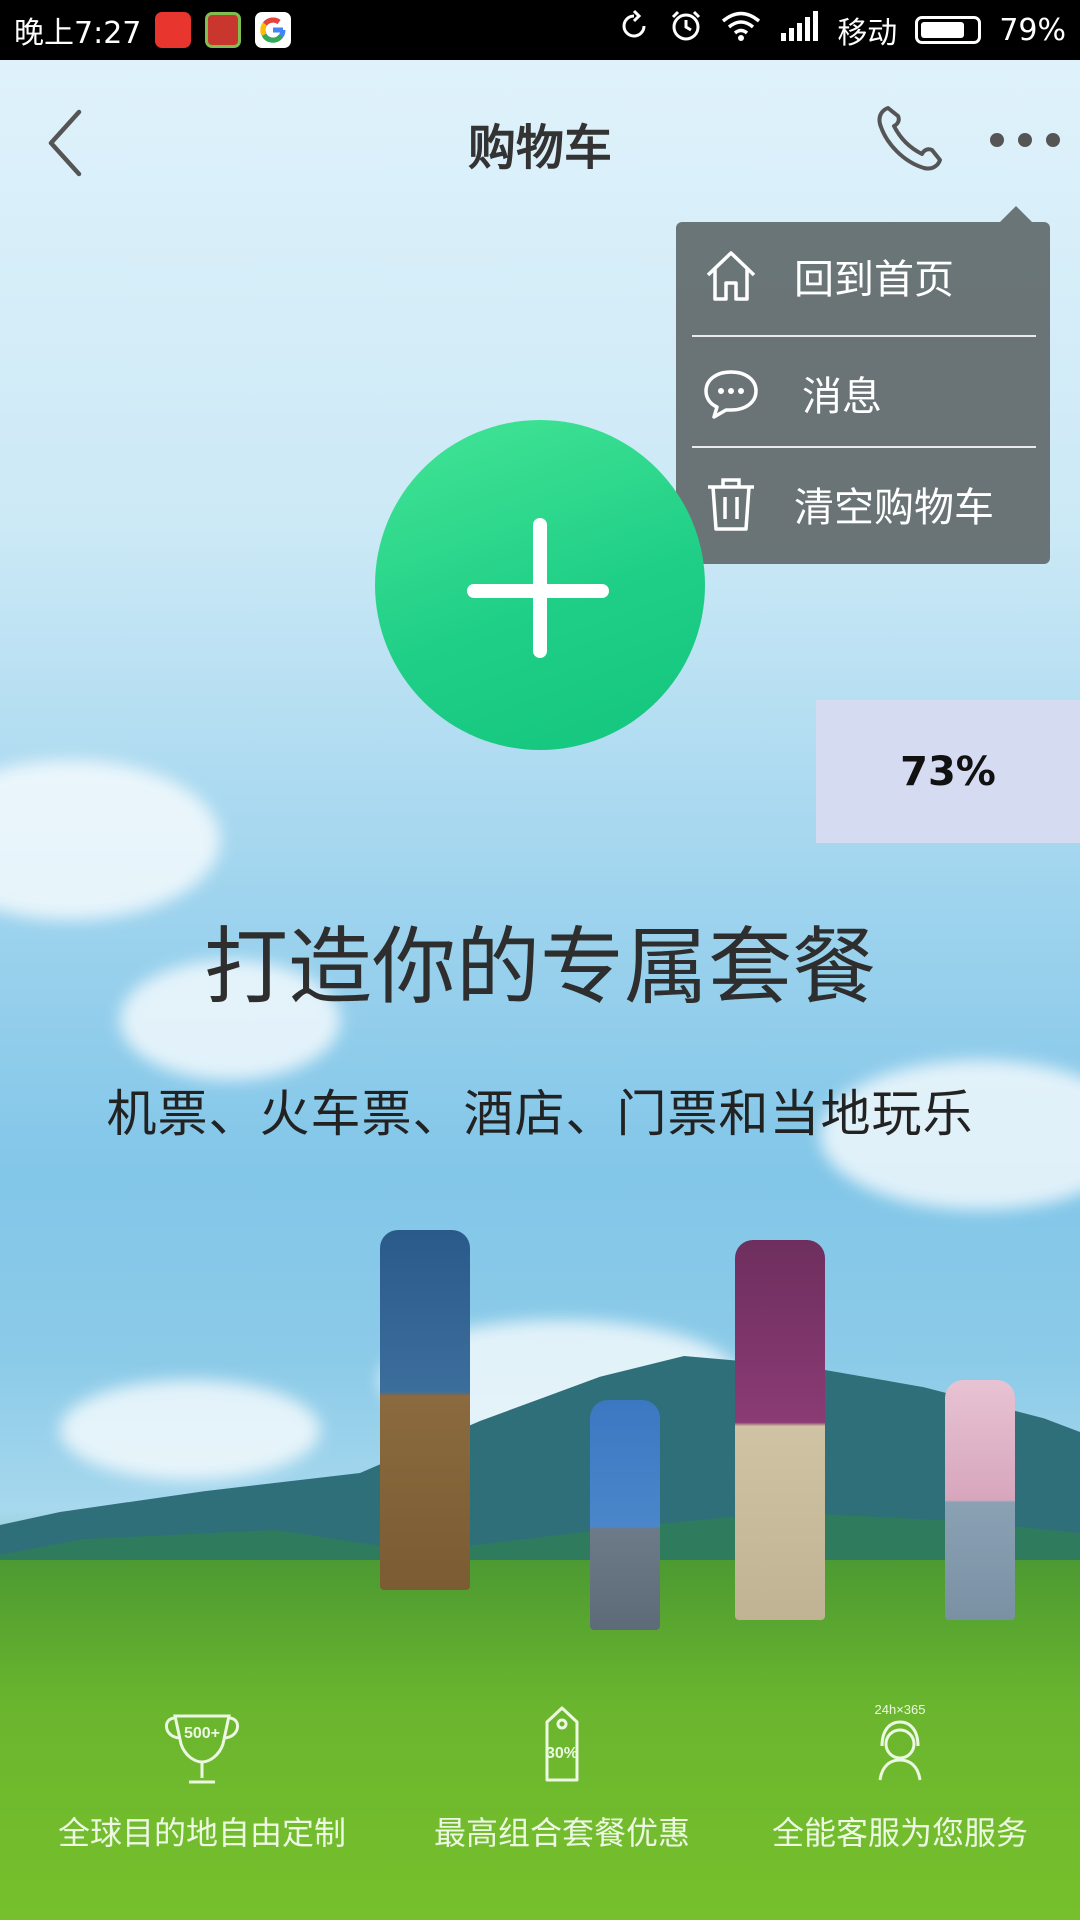 The image size is (1080, 1920). I want to click on menu-item-clear-cart: 清空购物车, so click(863, 504).